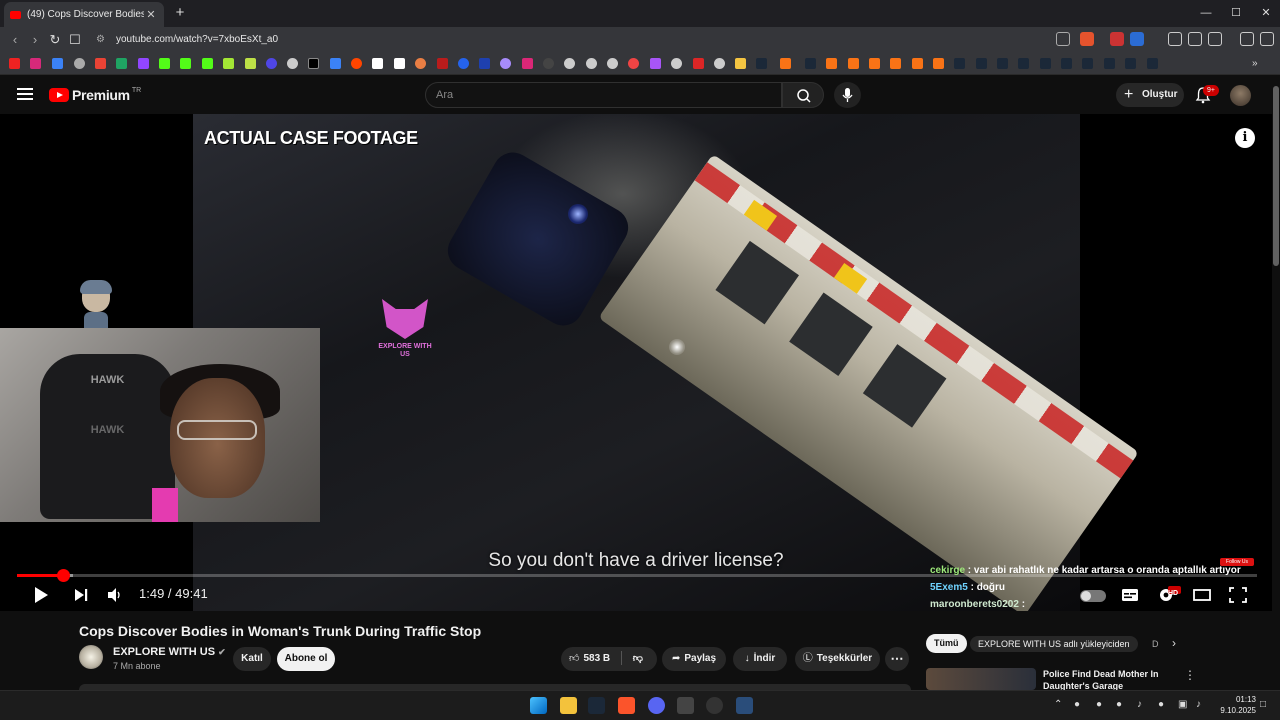 The height and width of the screenshot is (720, 1280). What do you see at coordinates (306, 659) in the screenshot?
I see `subscribe-button: Abone ol` at bounding box center [306, 659].